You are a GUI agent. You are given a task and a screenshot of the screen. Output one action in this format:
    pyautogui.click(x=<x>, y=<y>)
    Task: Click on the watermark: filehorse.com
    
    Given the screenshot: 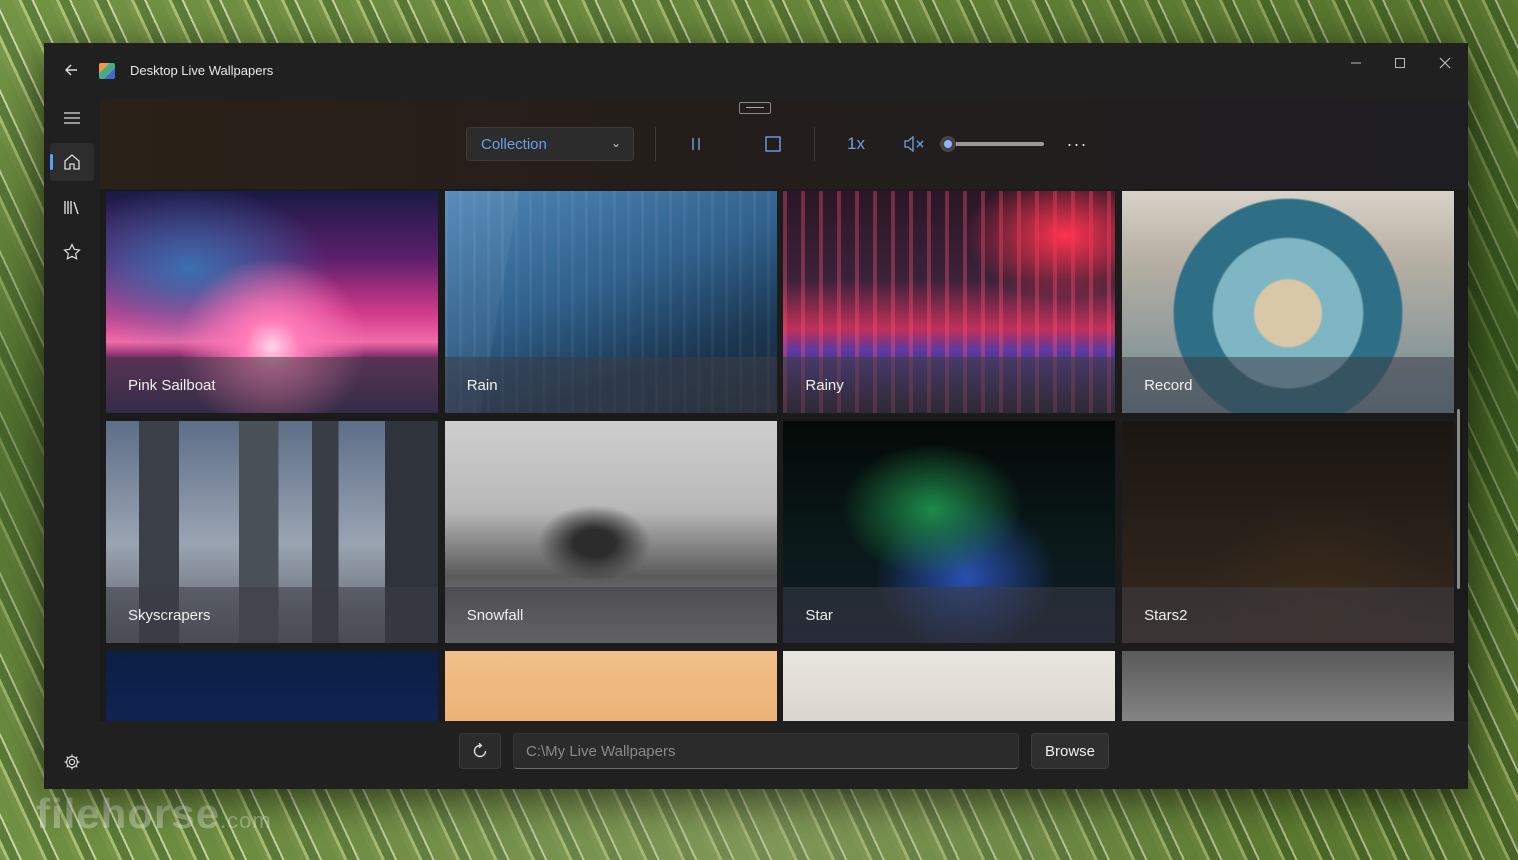 What is the action you would take?
    pyautogui.click(x=154, y=813)
    